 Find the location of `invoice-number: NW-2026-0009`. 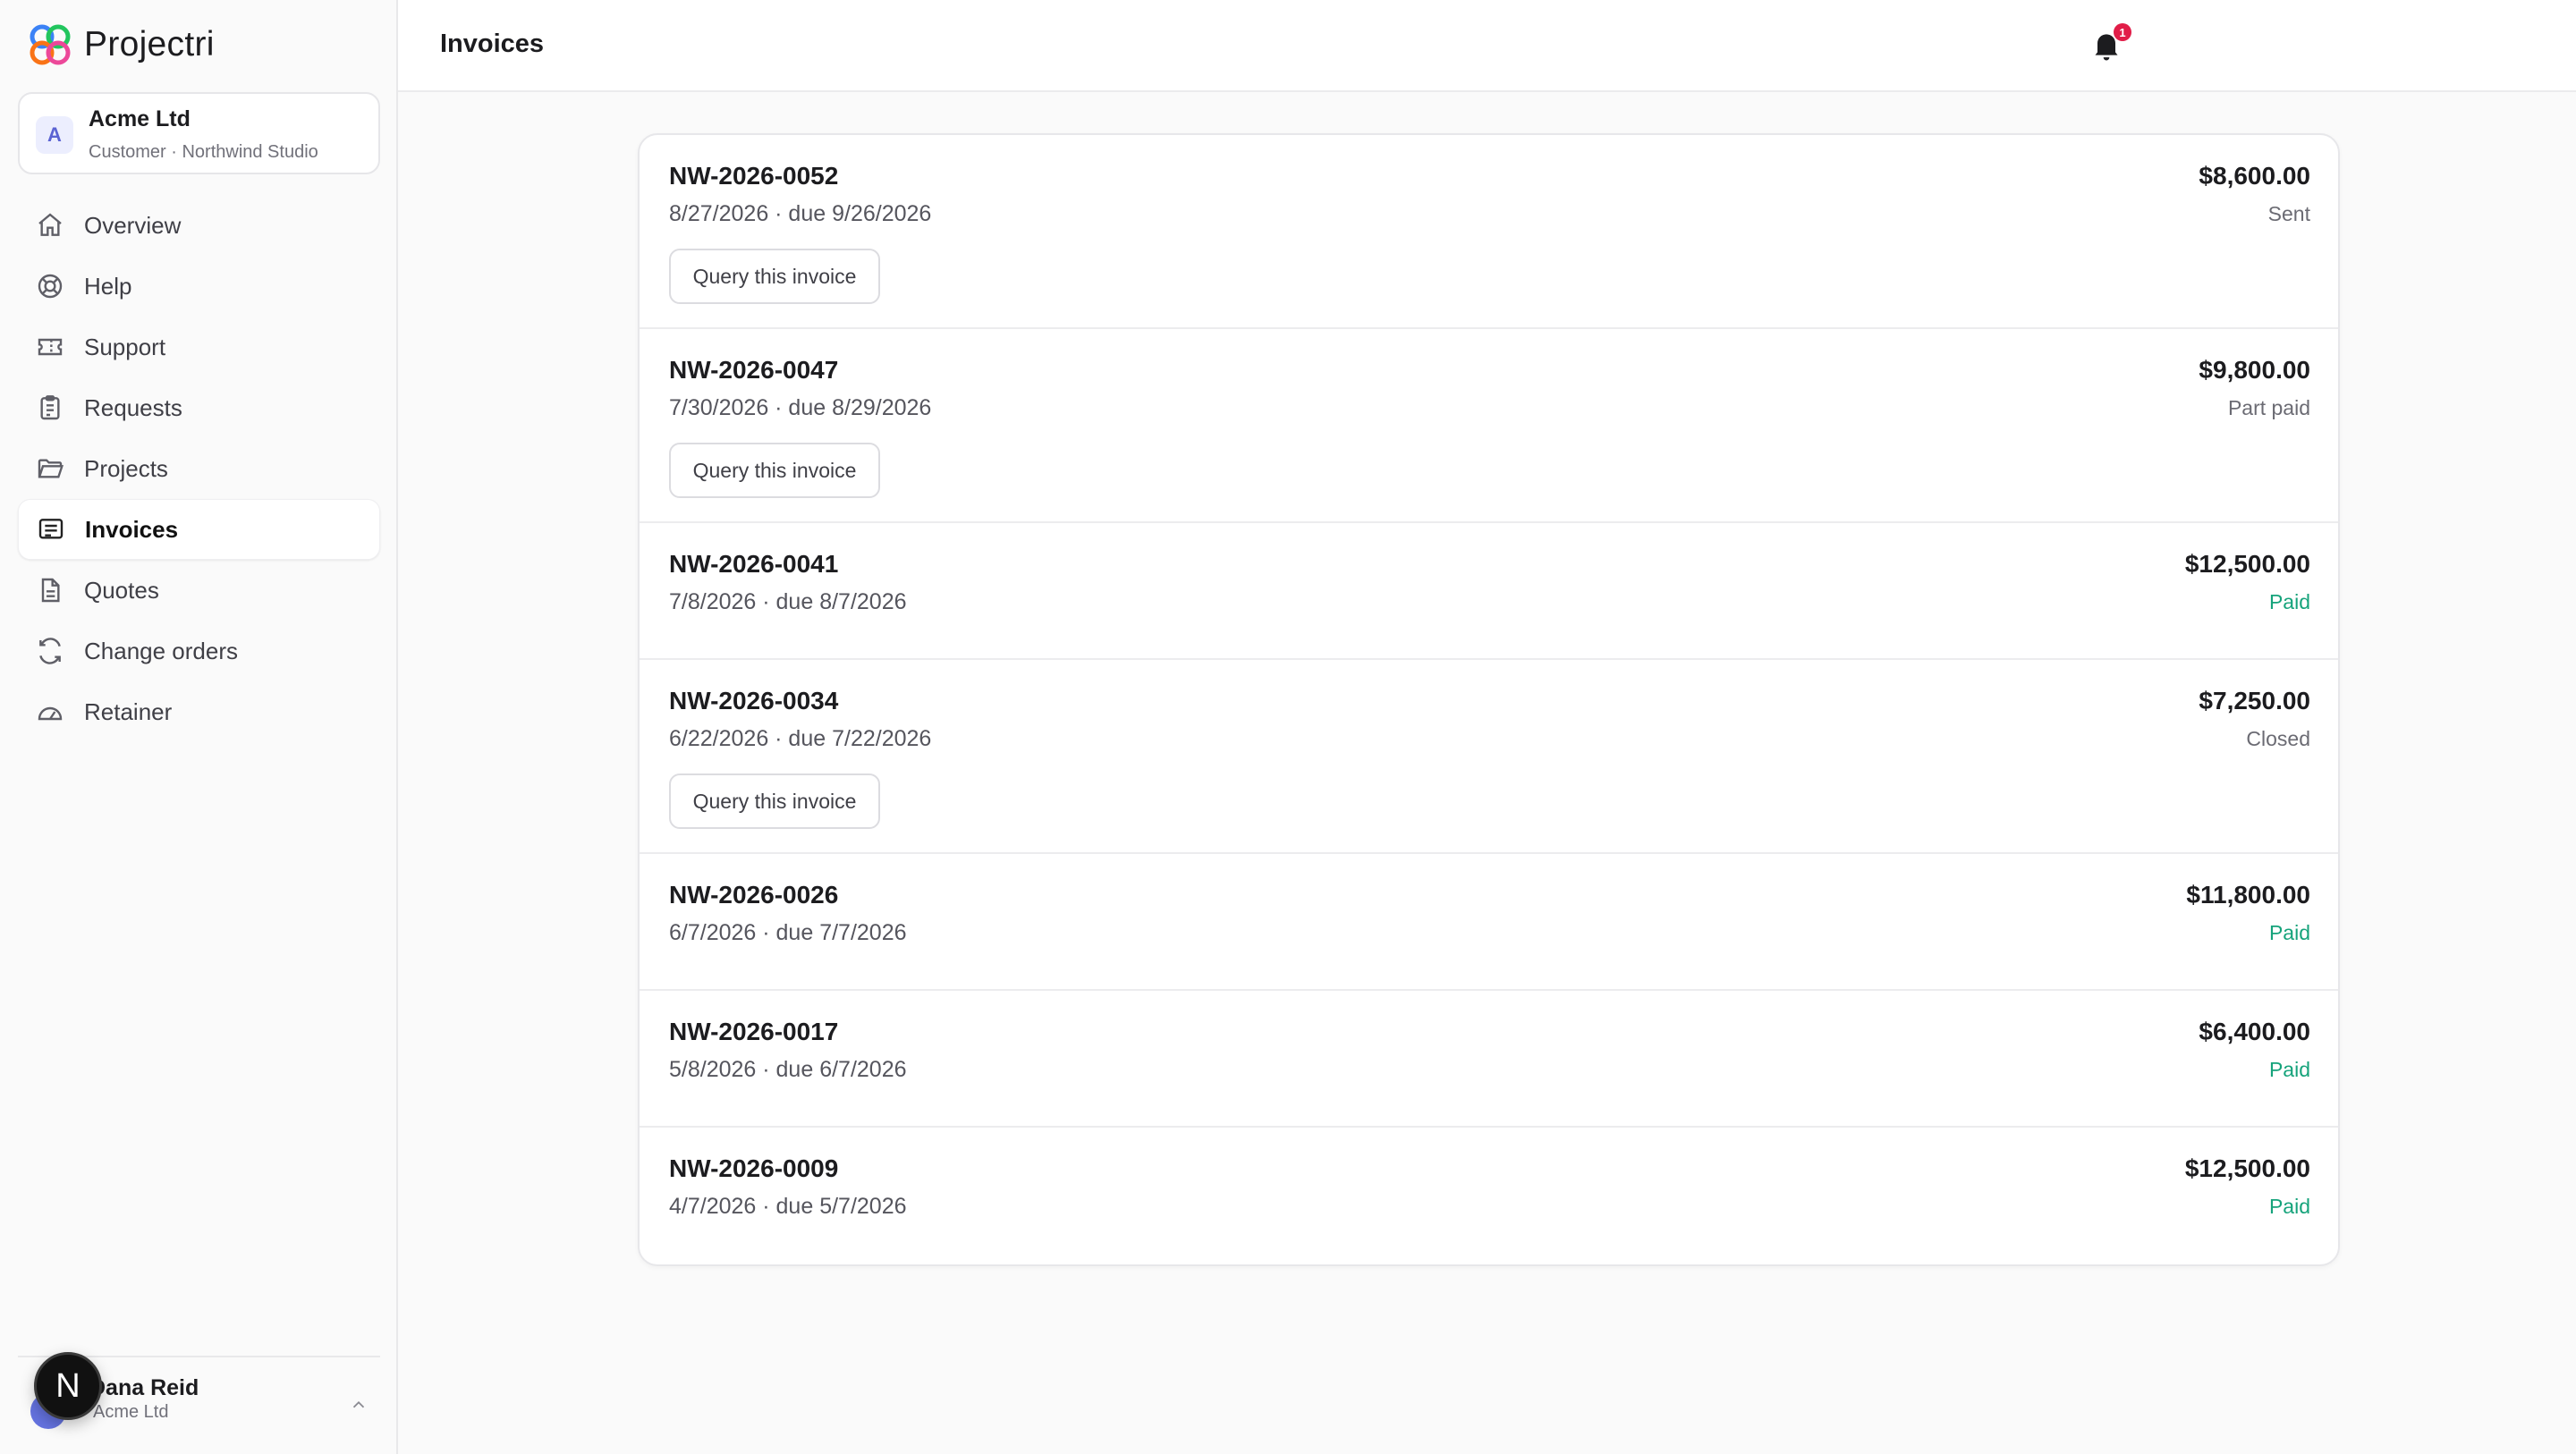

invoice-number: NW-2026-0009 is located at coordinates (754, 1168).